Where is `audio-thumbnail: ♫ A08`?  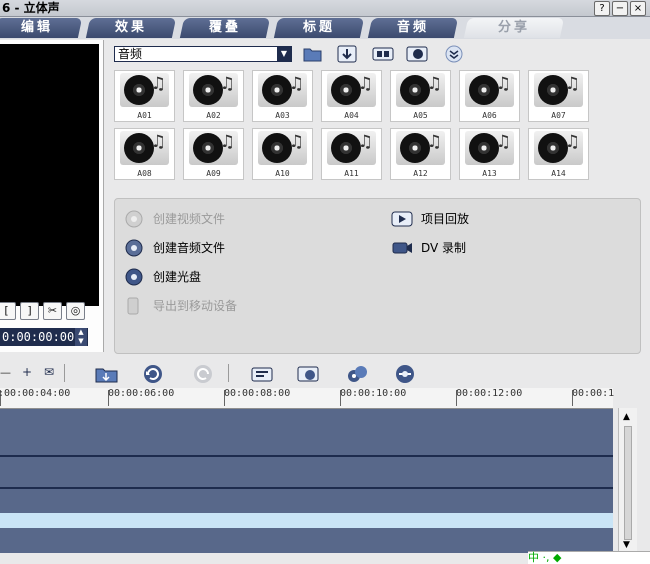 audio-thumbnail: ♫ A08 is located at coordinates (144, 154).